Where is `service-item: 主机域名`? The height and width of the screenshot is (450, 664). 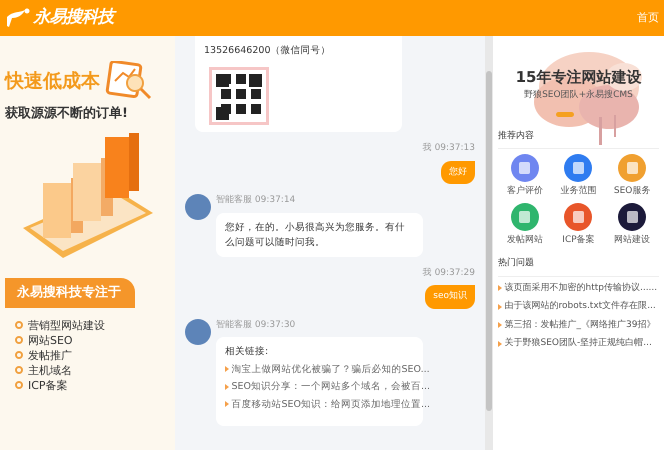
service-item: 主机域名 is located at coordinates (50, 370).